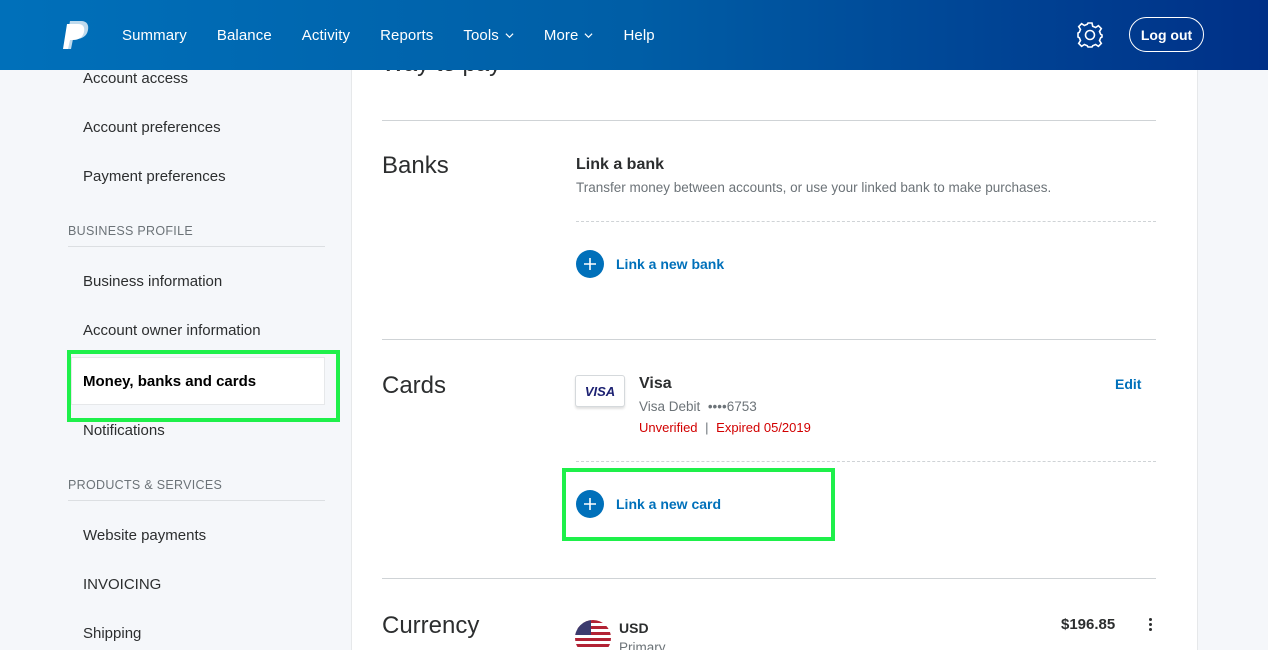 The height and width of the screenshot is (650, 1268). Describe the element at coordinates (634, 628) in the screenshot. I see `currency-code: USD` at that location.